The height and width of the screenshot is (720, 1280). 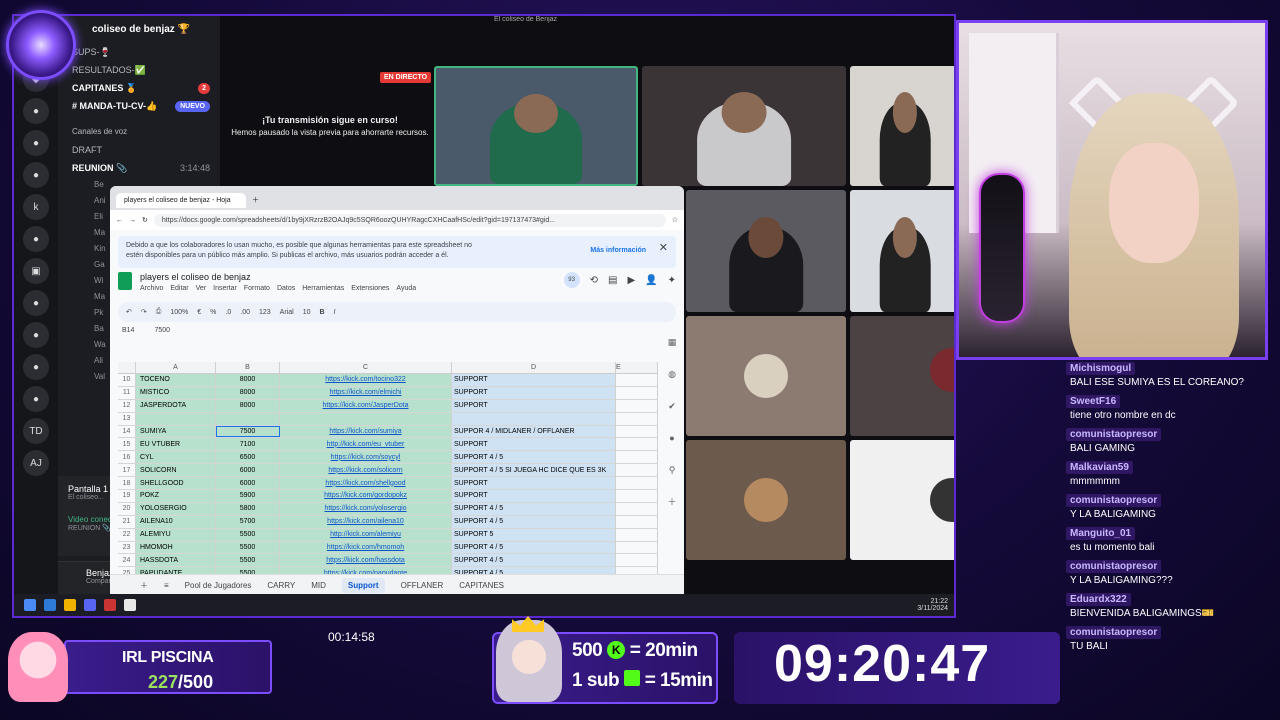 I want to click on row-number: 12, so click(x=127, y=405).